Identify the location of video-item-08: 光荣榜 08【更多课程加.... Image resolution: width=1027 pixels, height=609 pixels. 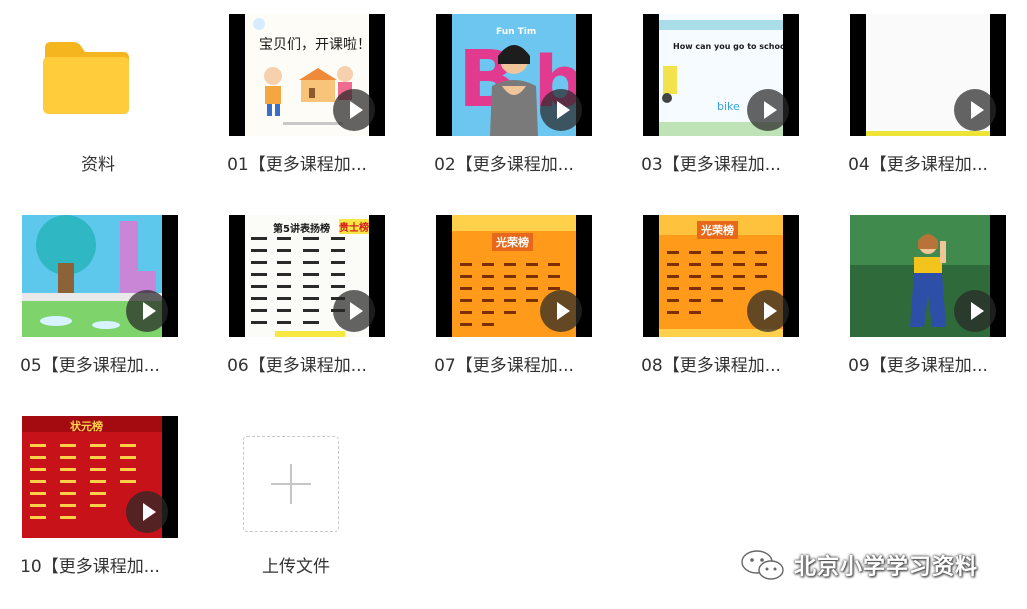
(711, 310).